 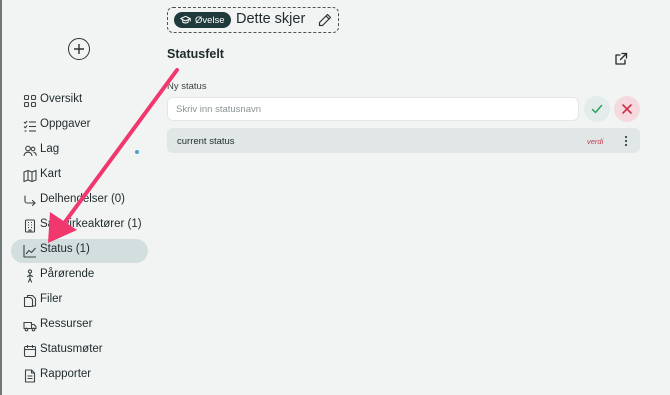 What do you see at coordinates (595, 141) in the screenshot?
I see `status-value-tag: verdi` at bounding box center [595, 141].